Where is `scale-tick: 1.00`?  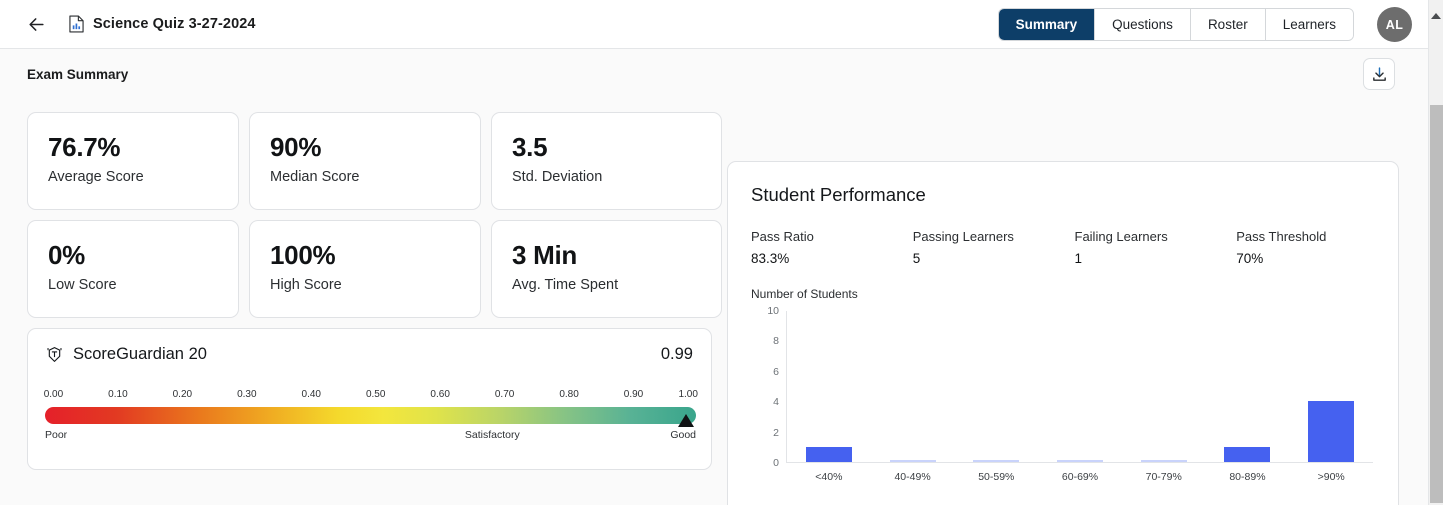 scale-tick: 1.00 is located at coordinates (688, 394).